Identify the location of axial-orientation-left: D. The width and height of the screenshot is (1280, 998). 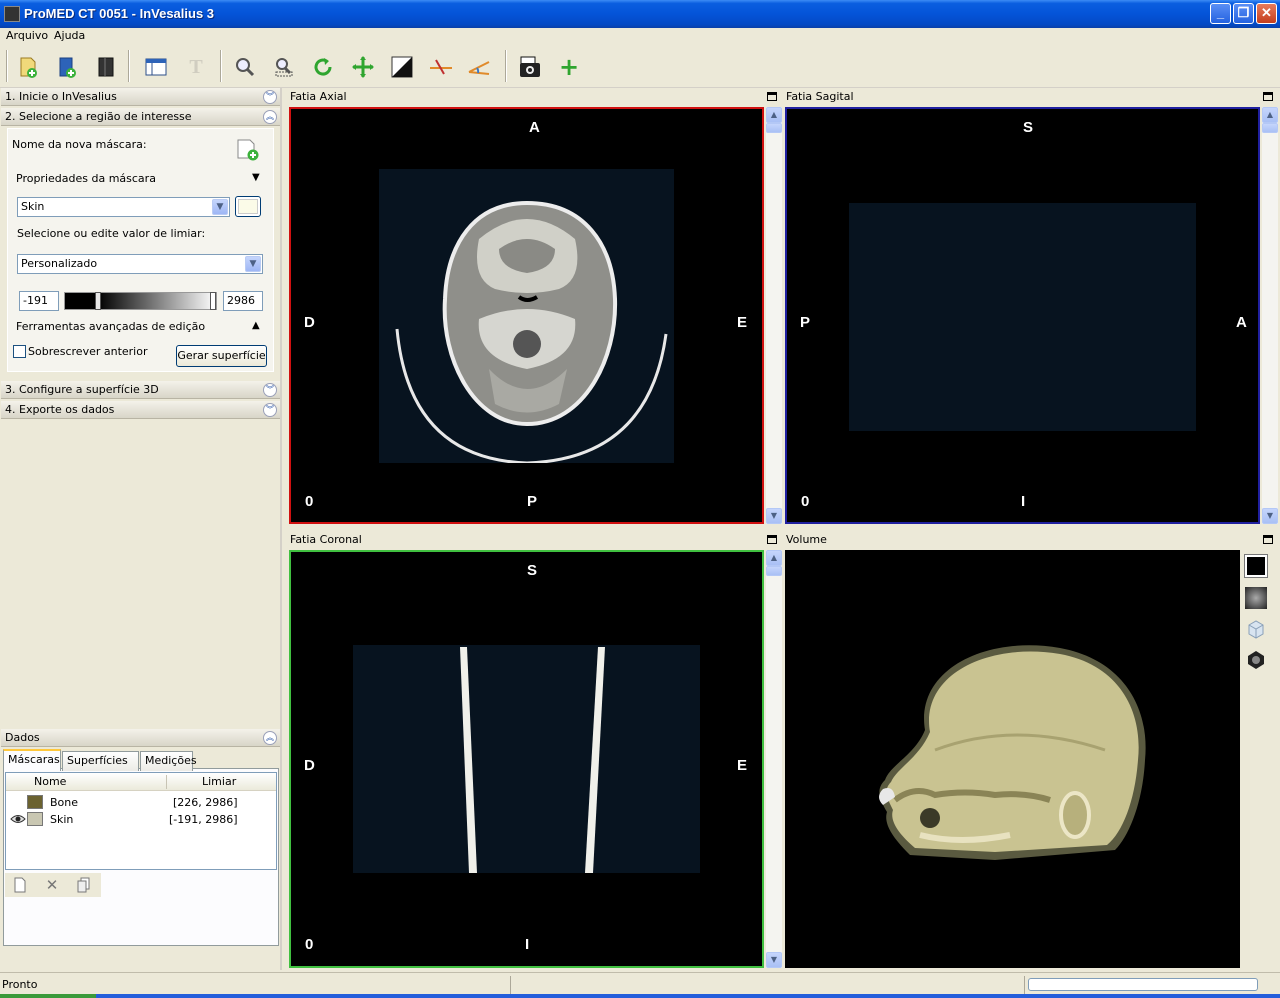
(309, 322).